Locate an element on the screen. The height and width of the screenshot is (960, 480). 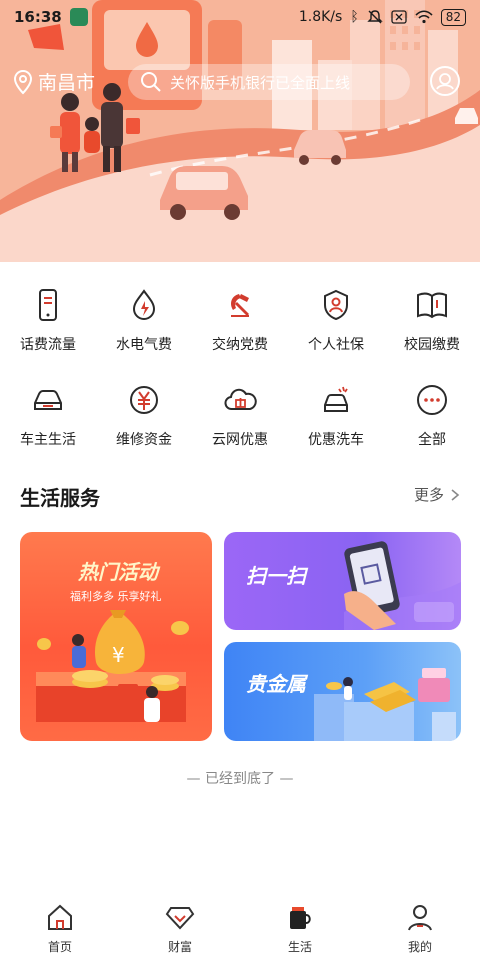
precious-metal-title: 贵金属 is located at coordinates (276, 684).